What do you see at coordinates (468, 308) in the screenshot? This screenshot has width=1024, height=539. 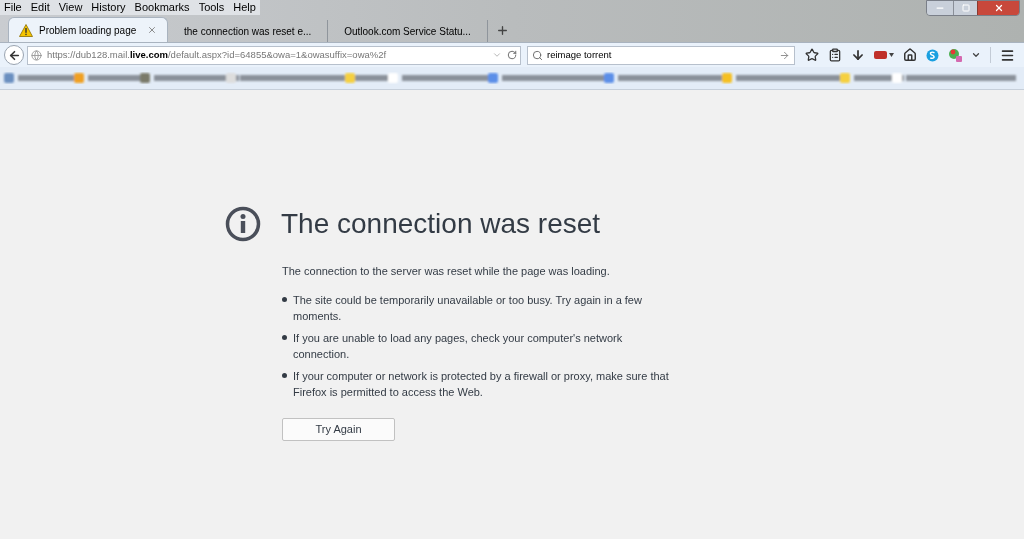 I see `bullet-text: The site could be temporarily unavailable or too busy. Try again in a few moments.` at bounding box center [468, 308].